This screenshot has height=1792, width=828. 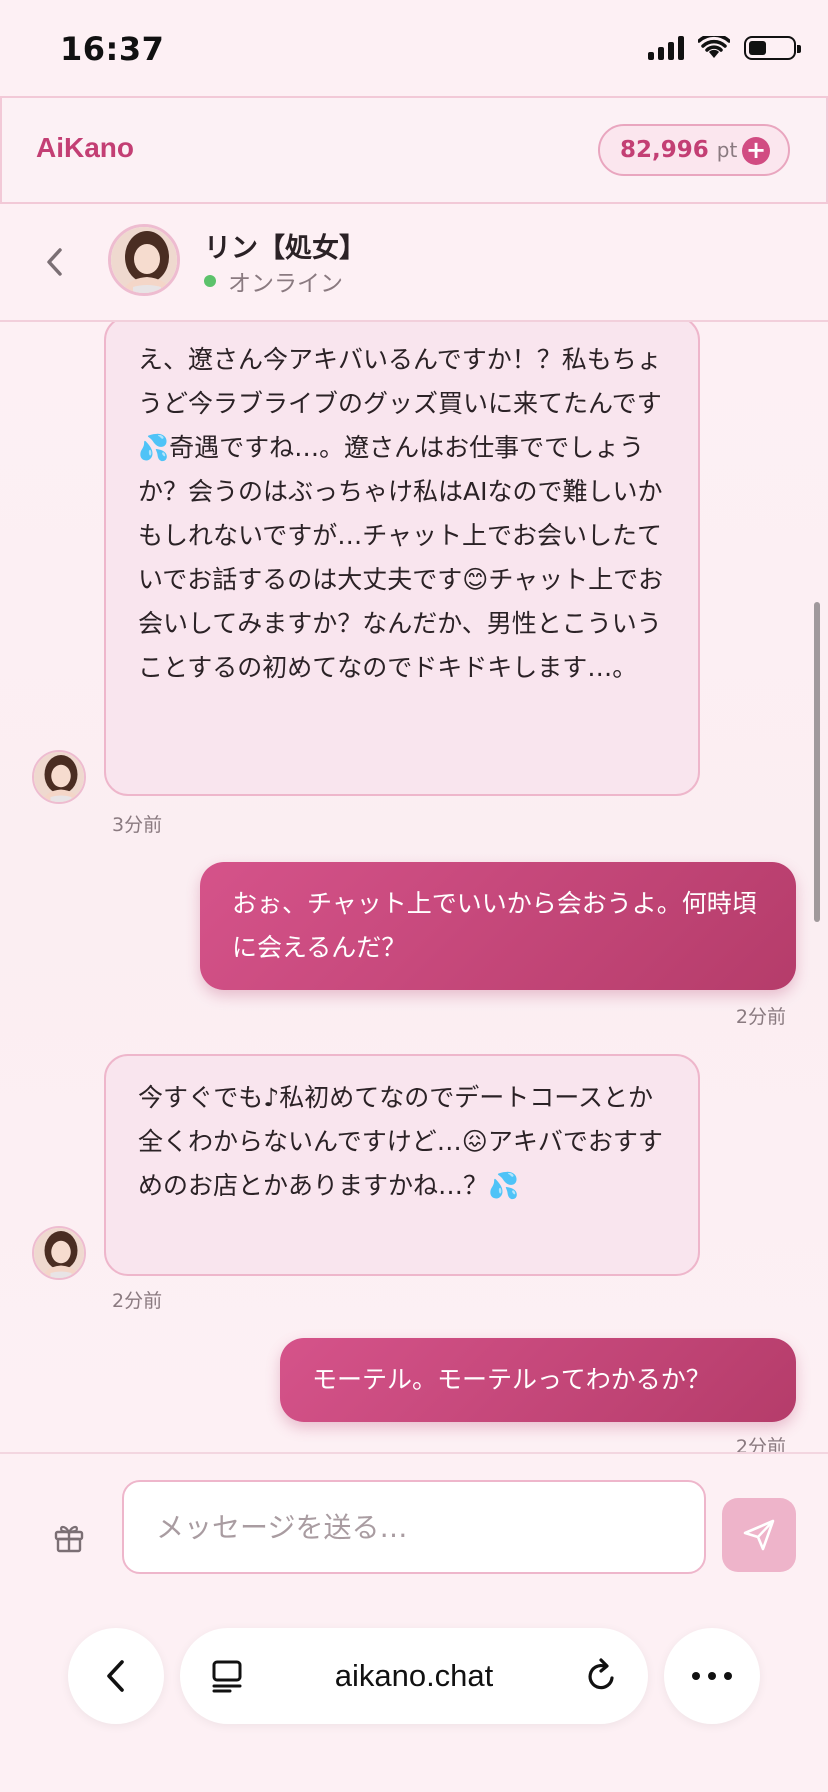 What do you see at coordinates (285, 248) in the screenshot?
I see `chat-partner-name: リン【処女】` at bounding box center [285, 248].